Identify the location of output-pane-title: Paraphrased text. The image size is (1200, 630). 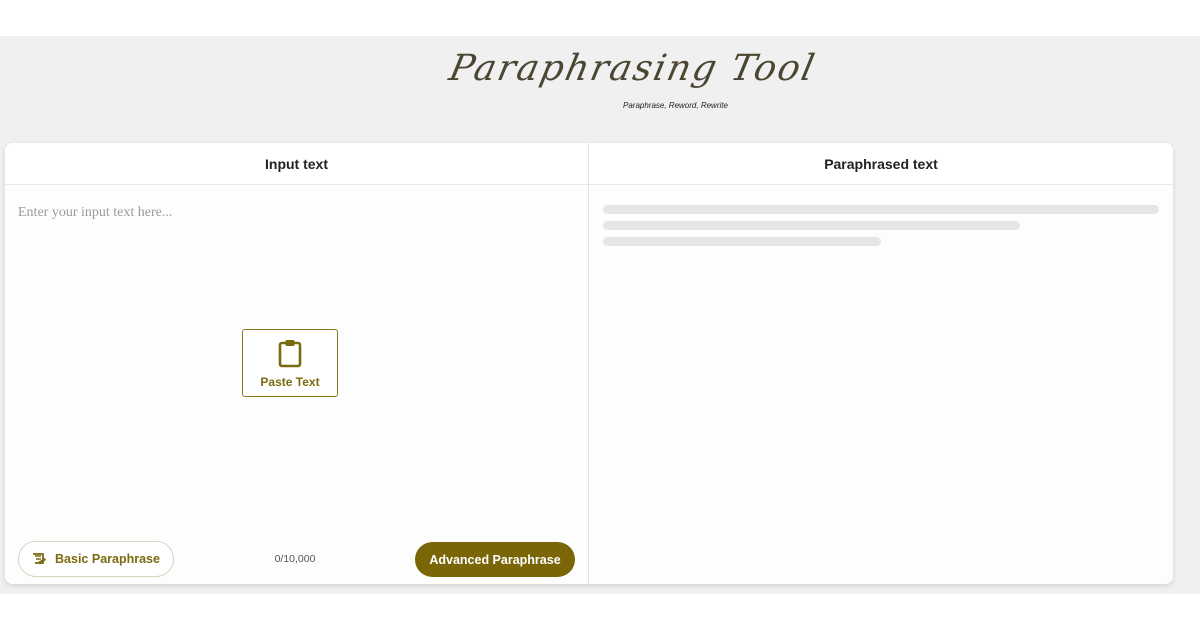
(881, 164).